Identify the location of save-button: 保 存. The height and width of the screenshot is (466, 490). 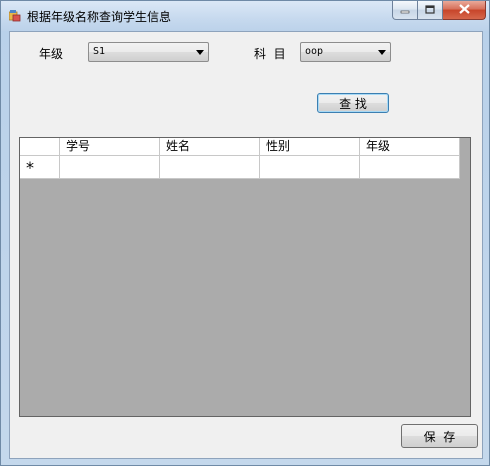
(439, 436).